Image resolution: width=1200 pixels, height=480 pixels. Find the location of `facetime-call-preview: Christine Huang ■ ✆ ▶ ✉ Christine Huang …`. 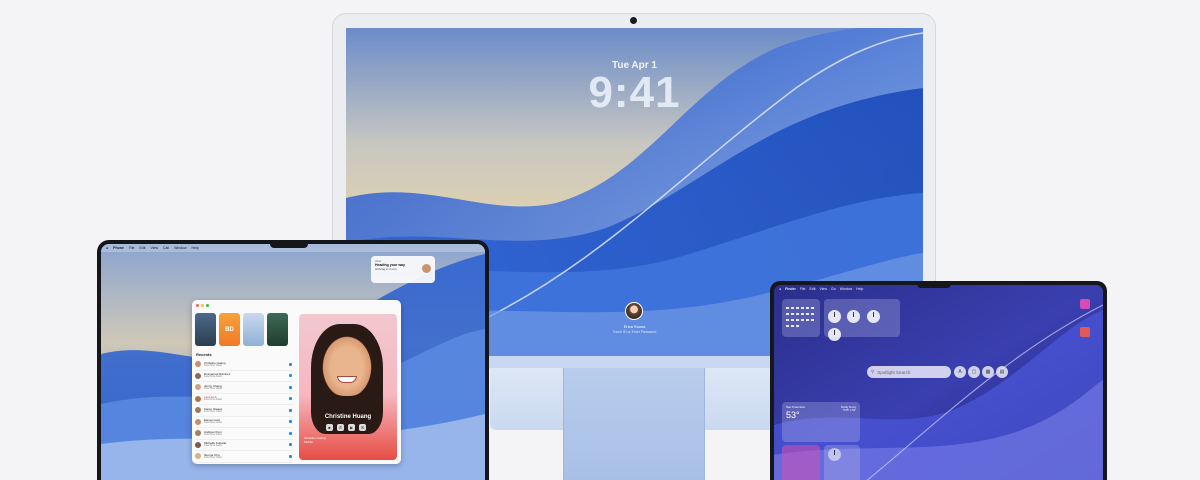

facetime-call-preview: Christine Huang ■ ✆ ▶ ✉ Christine Huang … is located at coordinates (348, 387).